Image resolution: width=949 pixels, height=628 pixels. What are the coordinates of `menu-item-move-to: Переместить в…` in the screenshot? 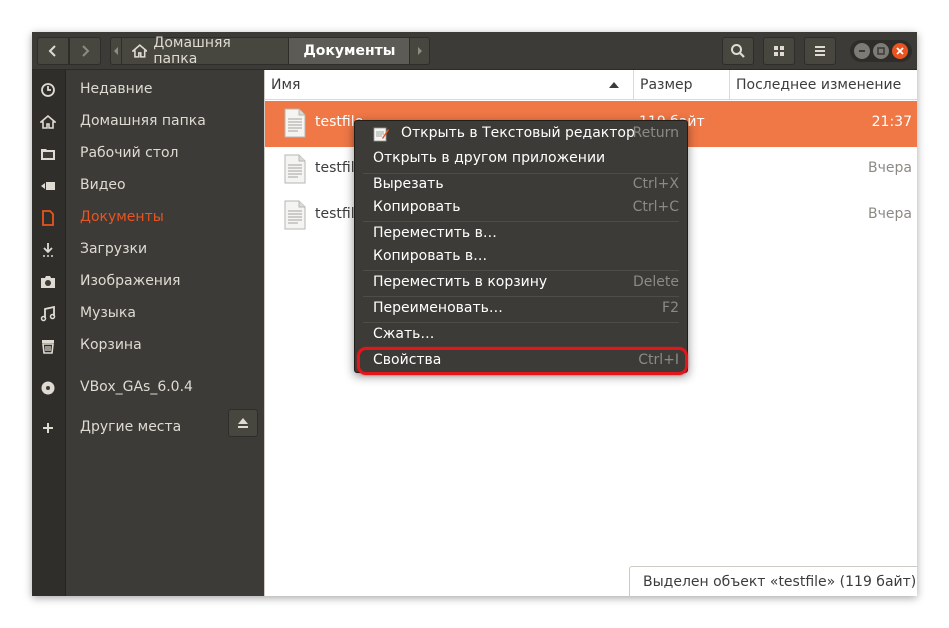 It's located at (521, 234).